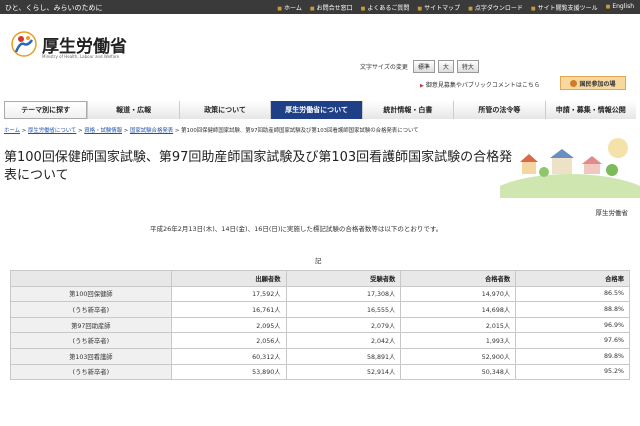 This screenshot has width=640, height=426. What do you see at coordinates (228, 340) in the screenshot?
I see `table-cell: 2,056人` at bounding box center [228, 340].